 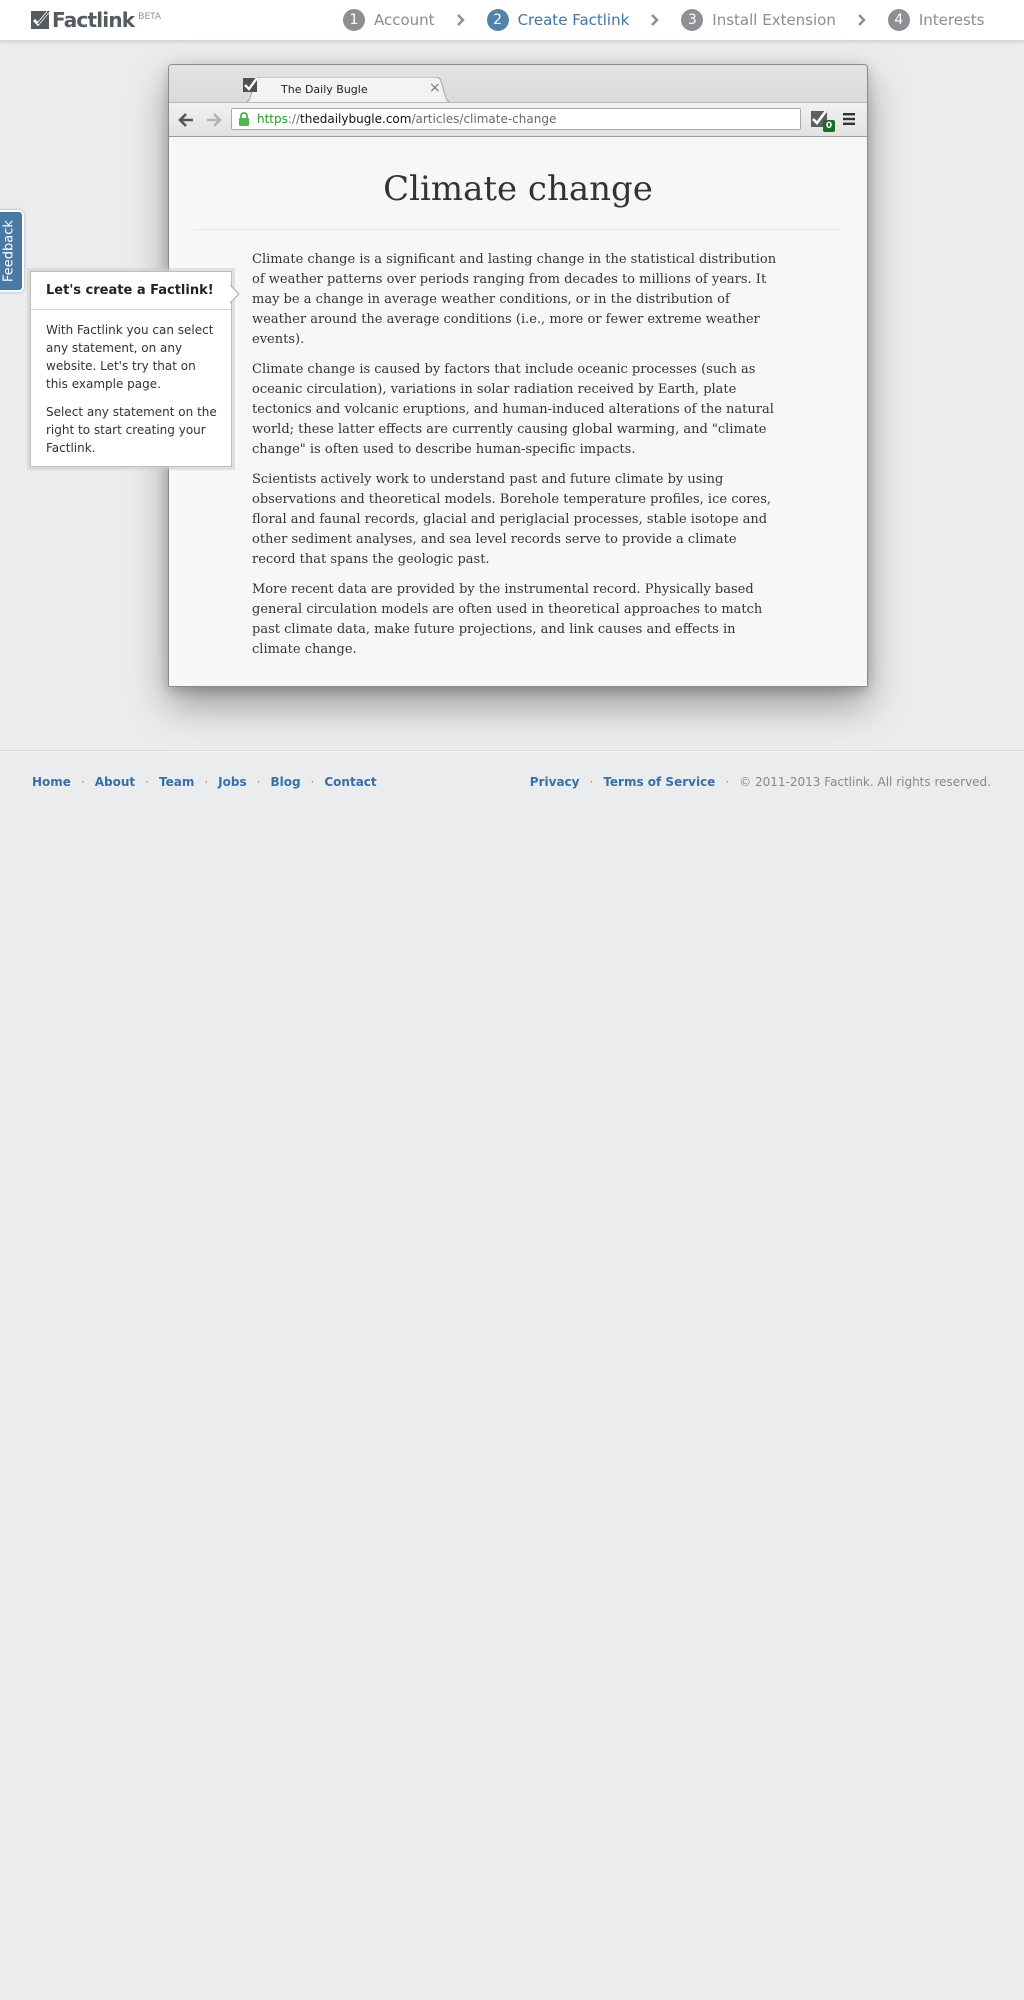 I want to click on extension-badge-count: 0, so click(x=829, y=126).